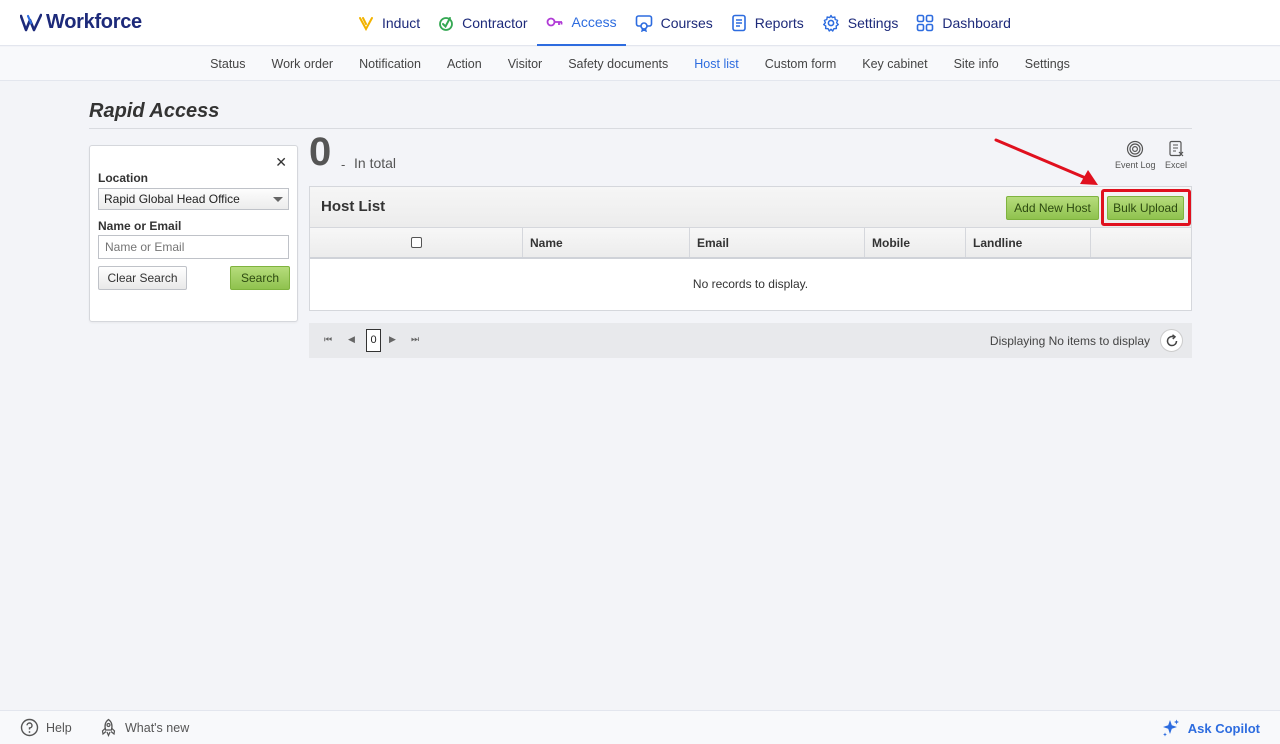  I want to click on subnav-safety-documents: Safety documents, so click(618, 64).